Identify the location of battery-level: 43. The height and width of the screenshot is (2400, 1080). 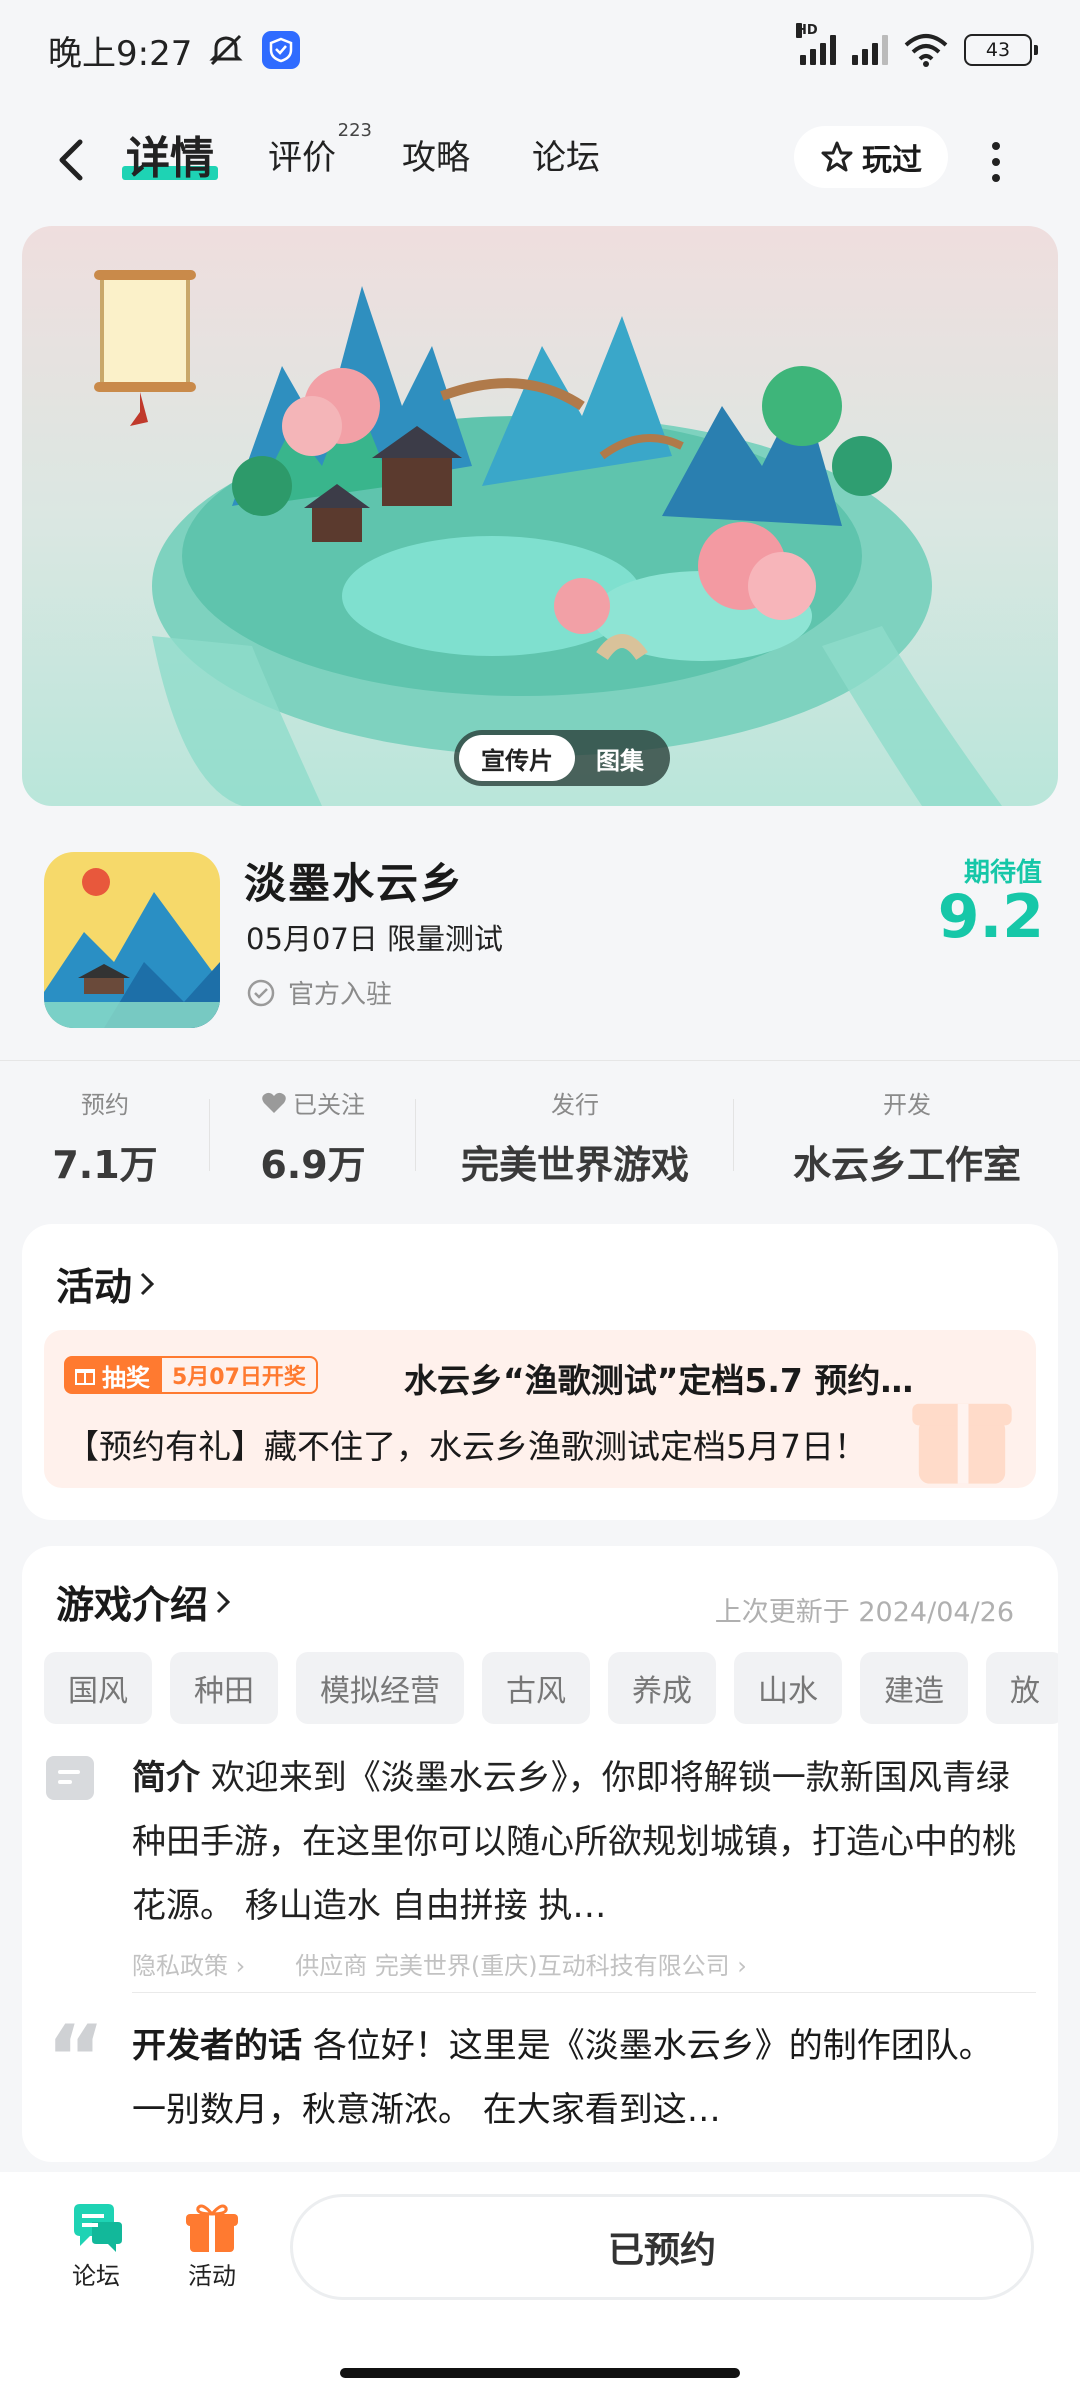
(998, 50).